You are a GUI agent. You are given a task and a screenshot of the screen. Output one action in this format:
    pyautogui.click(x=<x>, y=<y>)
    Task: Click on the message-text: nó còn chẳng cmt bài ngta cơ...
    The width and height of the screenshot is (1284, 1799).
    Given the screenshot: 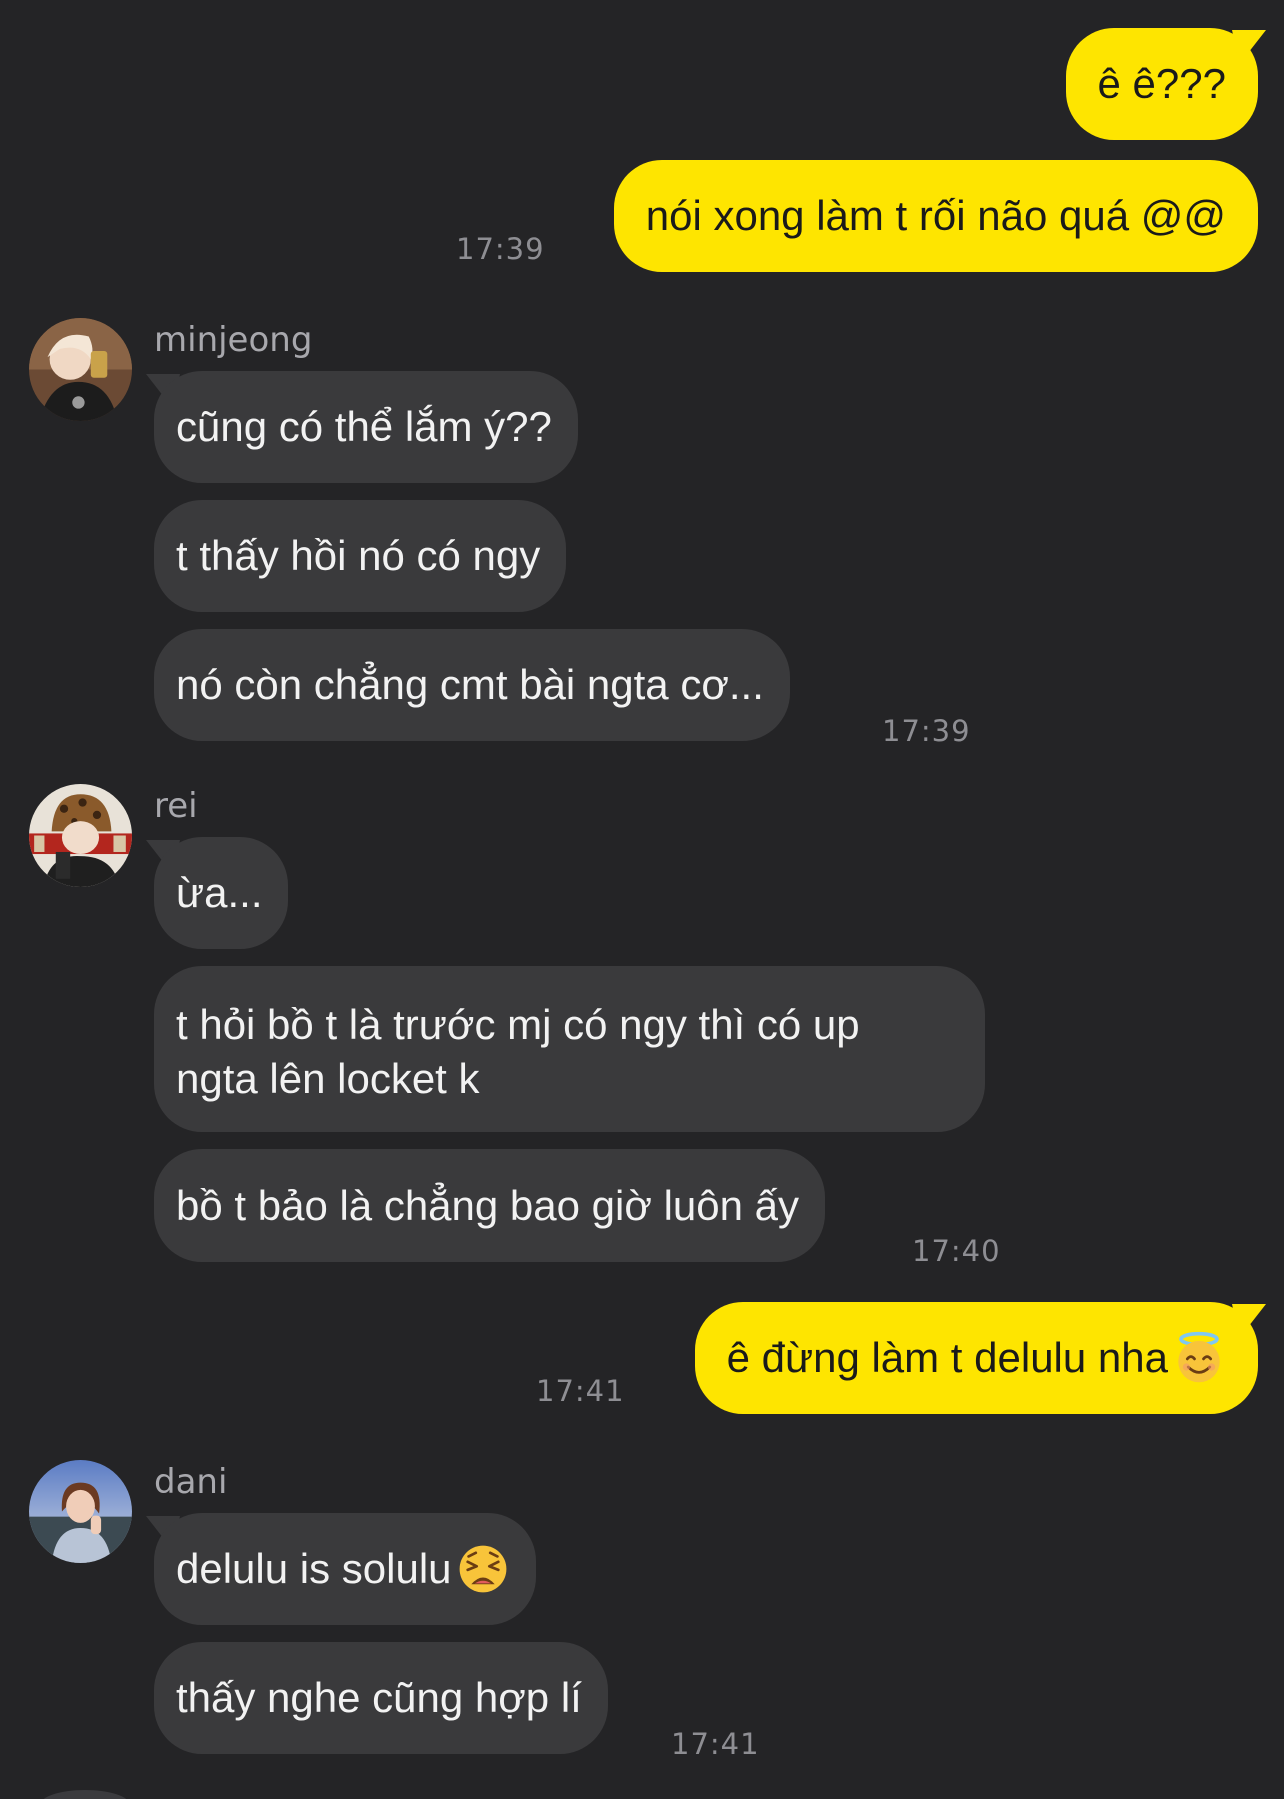 What is the action you would take?
    pyautogui.click(x=470, y=684)
    